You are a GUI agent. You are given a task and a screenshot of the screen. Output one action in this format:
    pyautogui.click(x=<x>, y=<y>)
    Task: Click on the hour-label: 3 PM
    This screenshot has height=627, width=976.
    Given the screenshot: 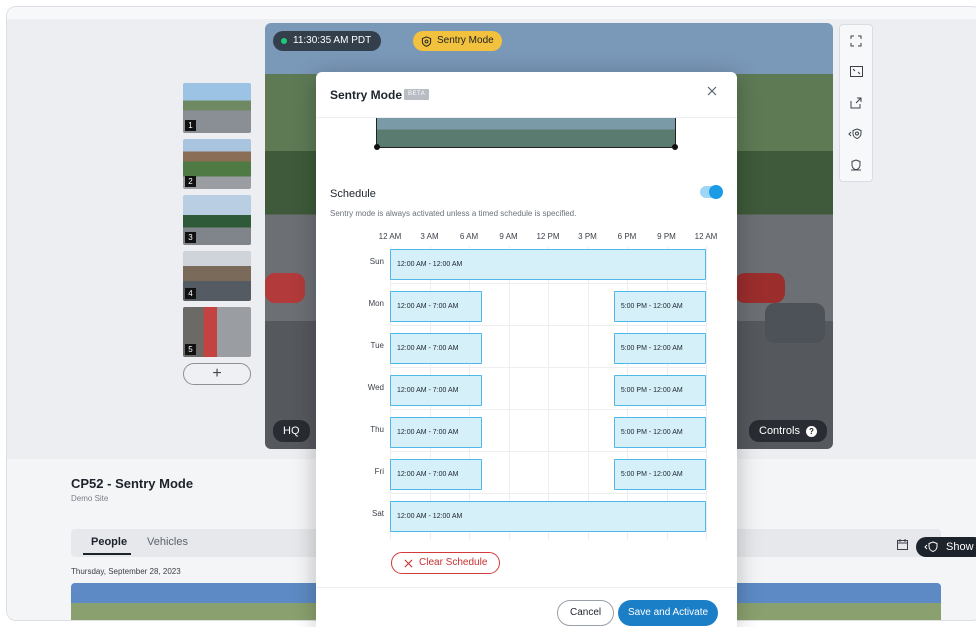 What is the action you would take?
    pyautogui.click(x=587, y=236)
    